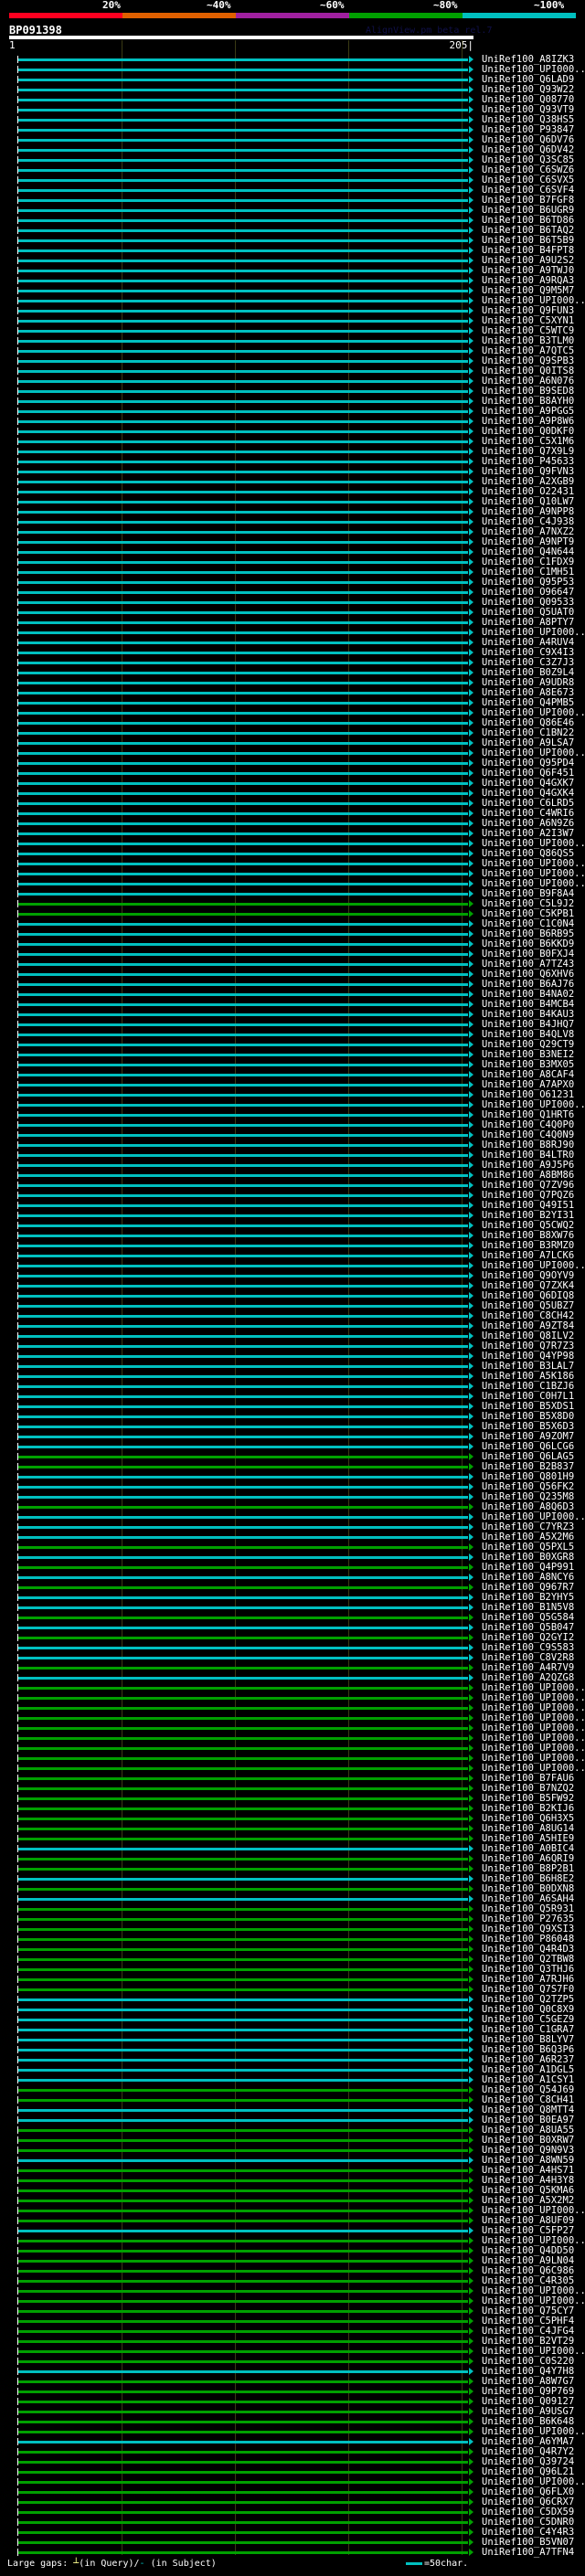 The image size is (585, 2576). Describe the element at coordinates (293, 2553) in the screenshot. I see `hit-row: UniRef100_A7TFN4` at that location.